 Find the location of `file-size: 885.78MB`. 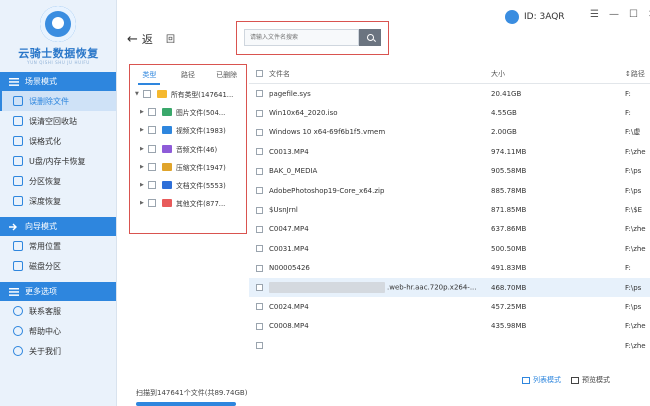

file-size: 885.78MB is located at coordinates (509, 190).